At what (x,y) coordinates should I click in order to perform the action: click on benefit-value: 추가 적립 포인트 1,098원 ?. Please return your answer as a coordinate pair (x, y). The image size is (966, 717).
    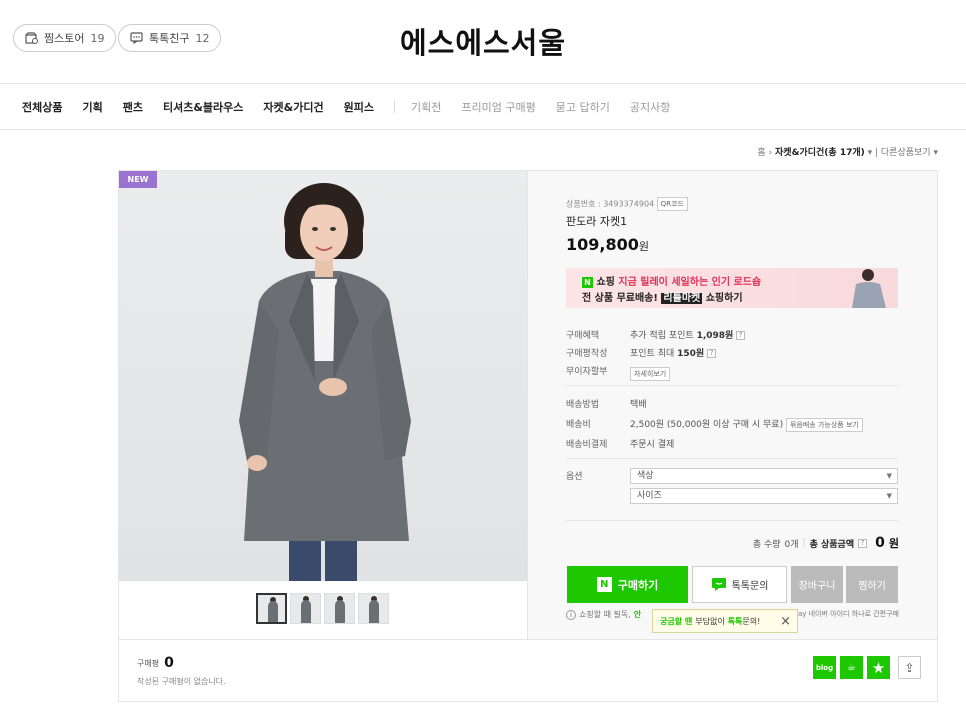
    Looking at the image, I should click on (688, 334).